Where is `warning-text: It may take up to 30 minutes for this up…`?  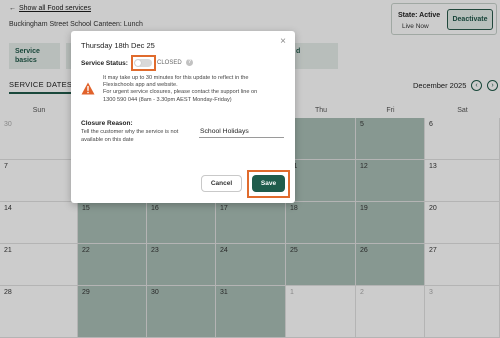 warning-text: It may take up to 30 minutes for this up… is located at coordinates (195, 89).